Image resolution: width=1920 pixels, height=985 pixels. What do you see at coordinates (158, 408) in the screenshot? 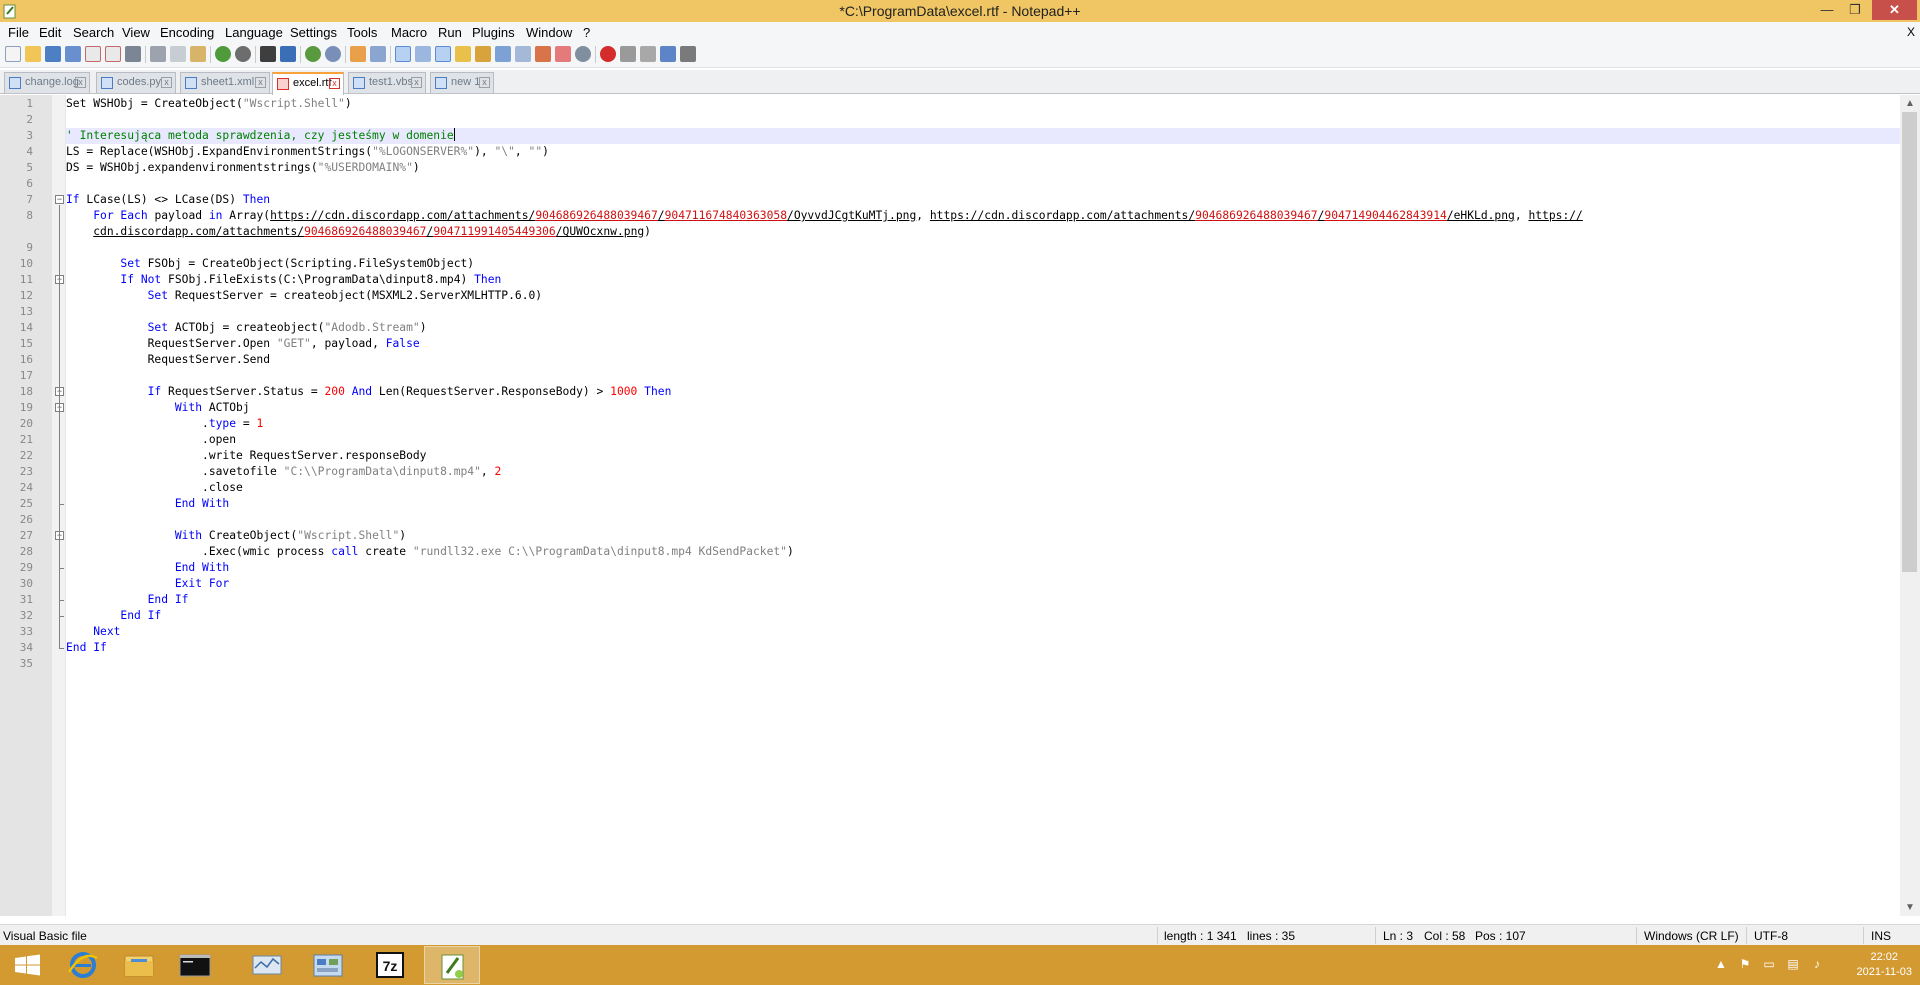
I see `code-line: With ACTObj` at bounding box center [158, 408].